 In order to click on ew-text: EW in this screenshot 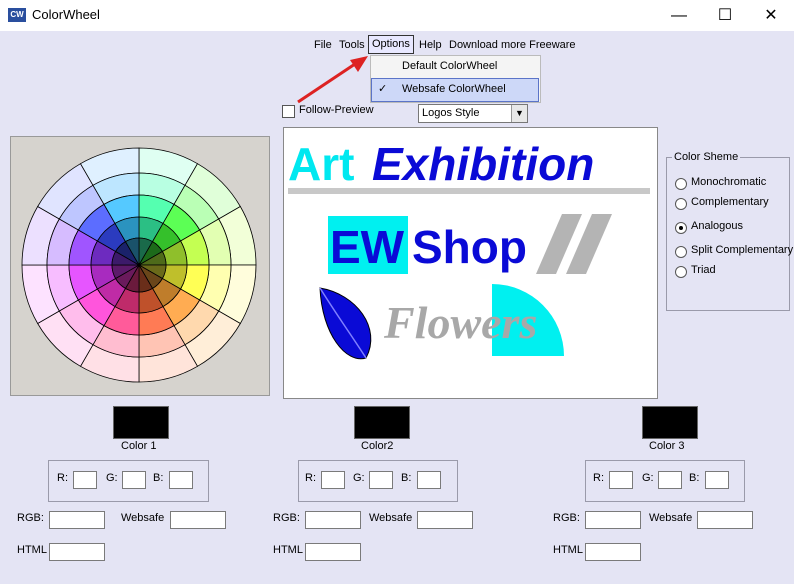, I will do `click(367, 247)`.